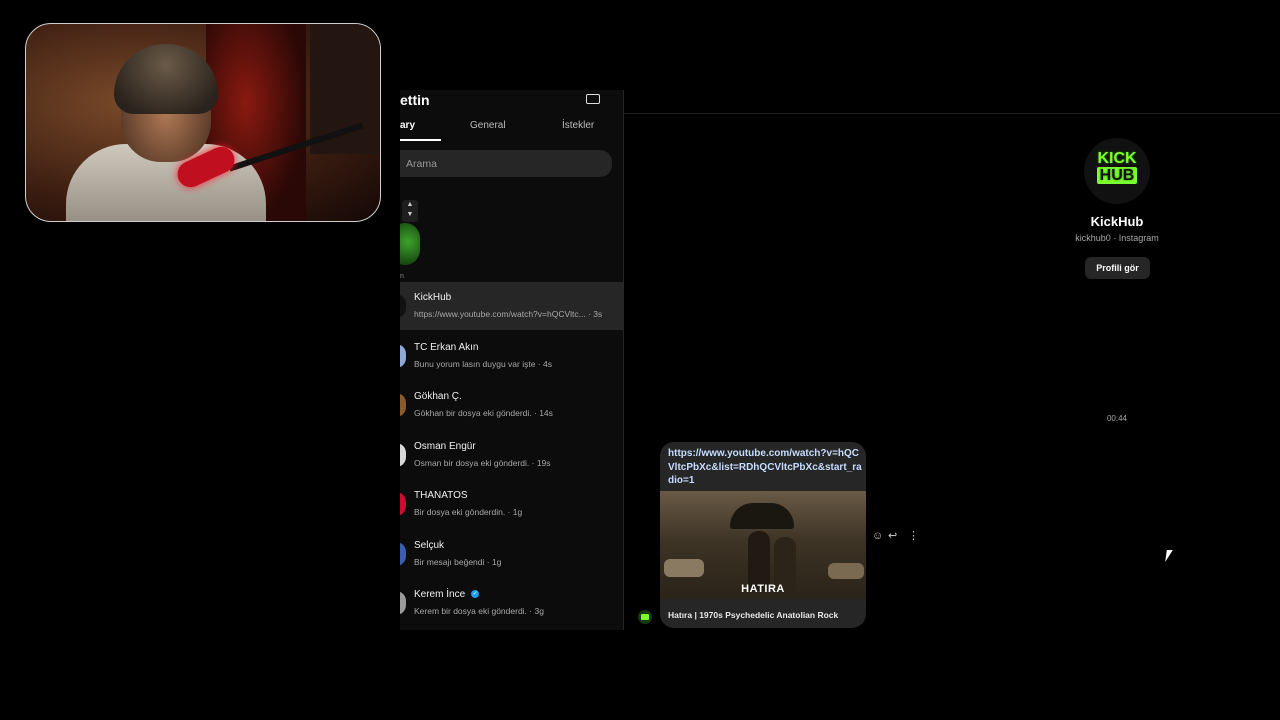 The image size is (1280, 720). I want to click on chat-header-divider, so click(952, 113).